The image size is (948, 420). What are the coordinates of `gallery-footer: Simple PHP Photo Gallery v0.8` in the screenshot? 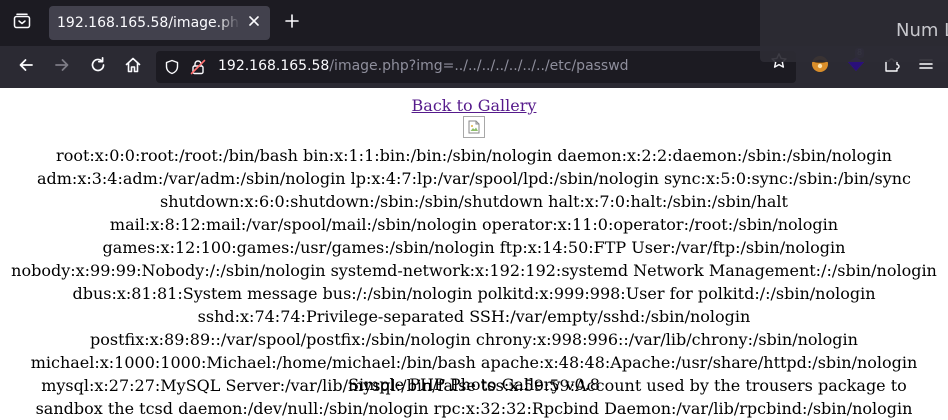 It's located at (474, 384).